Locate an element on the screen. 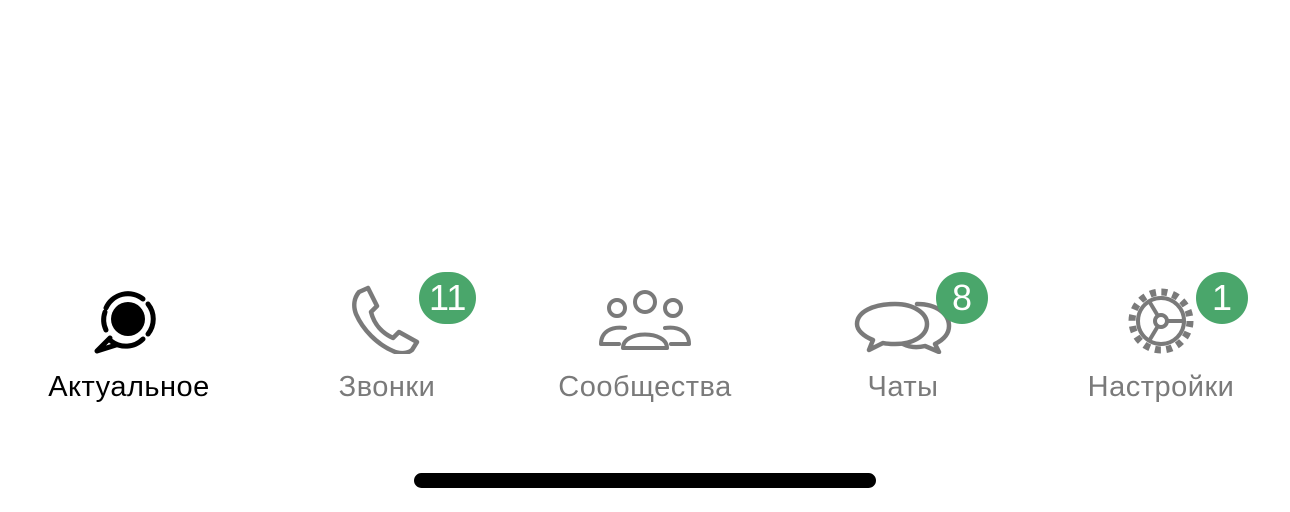 The height and width of the screenshot is (512, 1290). chats-badge: 8 is located at coordinates (962, 298).